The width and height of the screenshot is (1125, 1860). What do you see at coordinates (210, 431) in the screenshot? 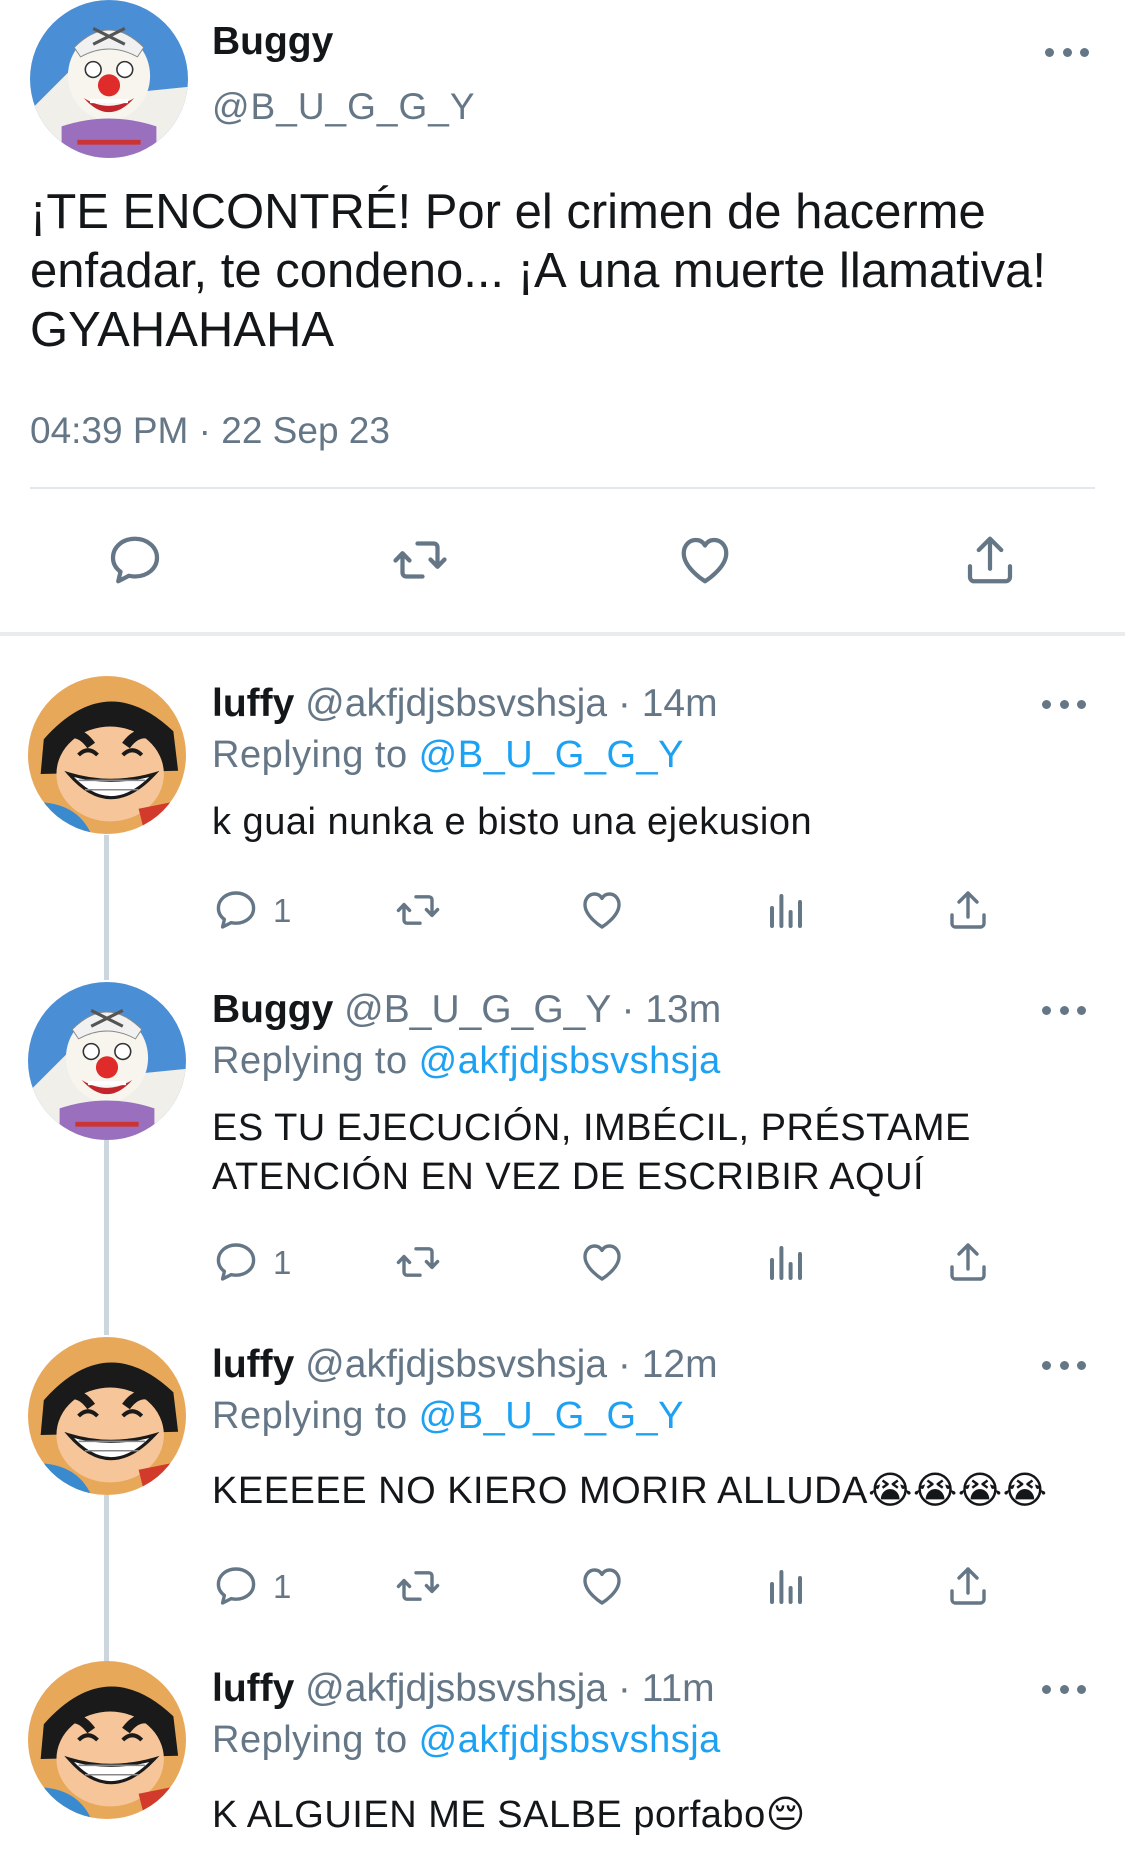
I see `tweet-timestamp: 04:39 PM · 22 Sep 23` at bounding box center [210, 431].